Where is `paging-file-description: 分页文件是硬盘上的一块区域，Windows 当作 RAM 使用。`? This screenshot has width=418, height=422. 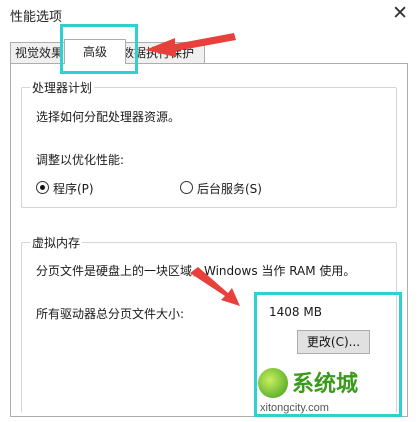
paging-file-description: 分页文件是硬盘上的一块区域，Windows 当作 RAM 使用。 is located at coordinates (196, 271).